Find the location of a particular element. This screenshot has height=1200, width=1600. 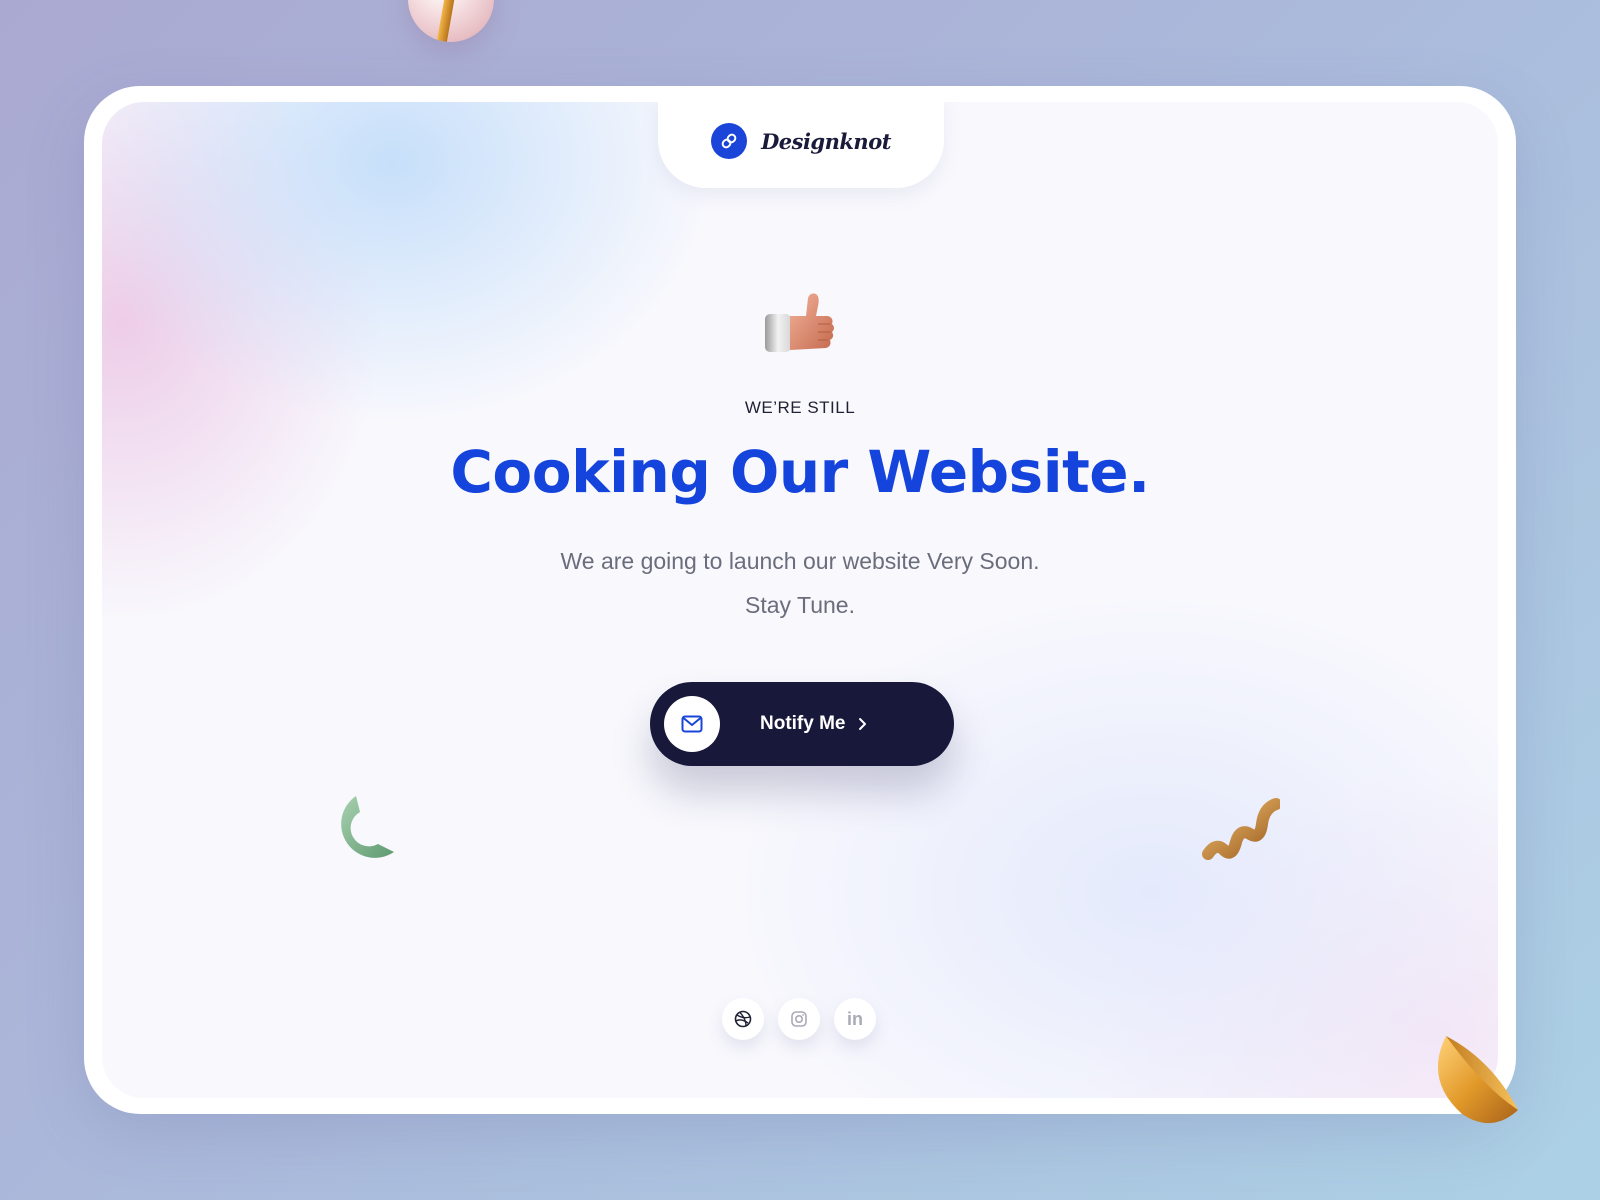

instagram-icon is located at coordinates (799, 1019).